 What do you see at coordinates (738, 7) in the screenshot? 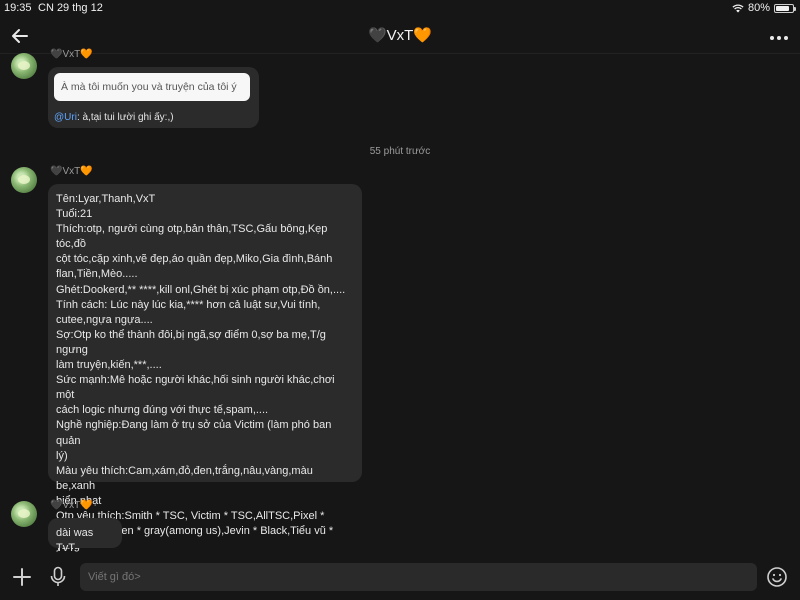
I see `wifi-icon` at bounding box center [738, 7].